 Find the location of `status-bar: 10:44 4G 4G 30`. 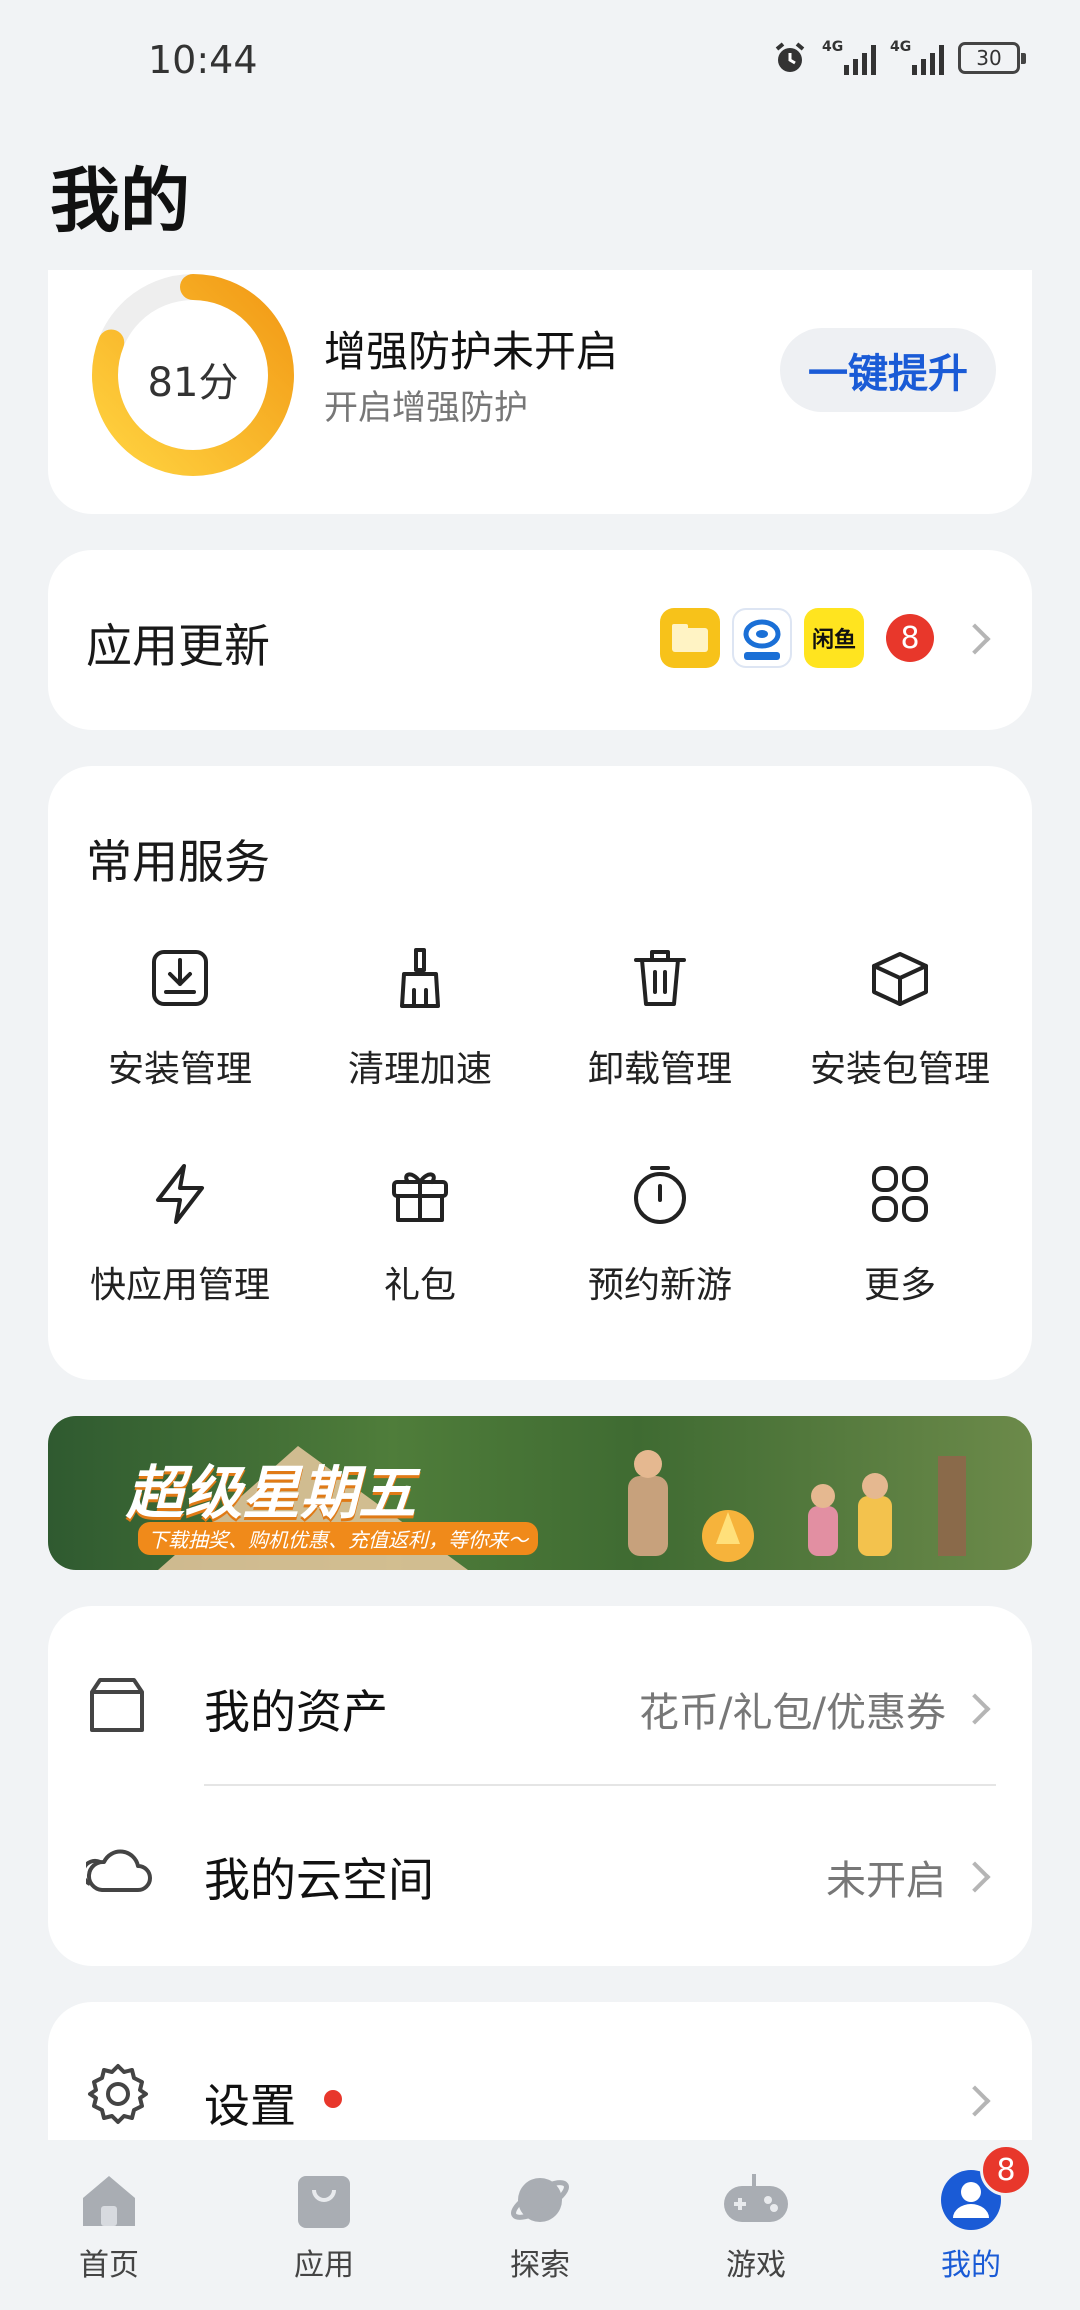

status-bar: 10:44 4G 4G 30 is located at coordinates (540, 60).